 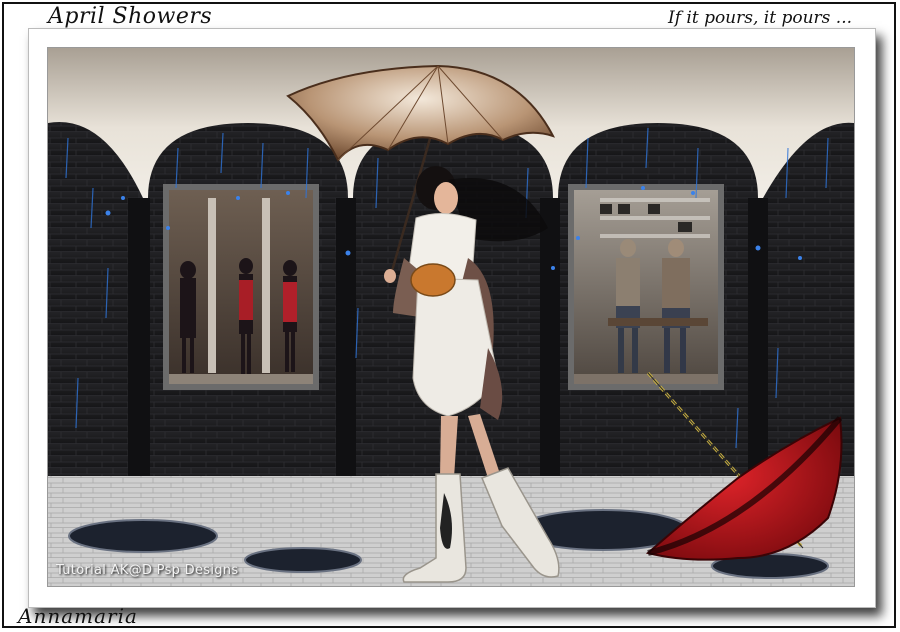 What do you see at coordinates (241, 287) in the screenshot?
I see `shop-window-left` at bounding box center [241, 287].